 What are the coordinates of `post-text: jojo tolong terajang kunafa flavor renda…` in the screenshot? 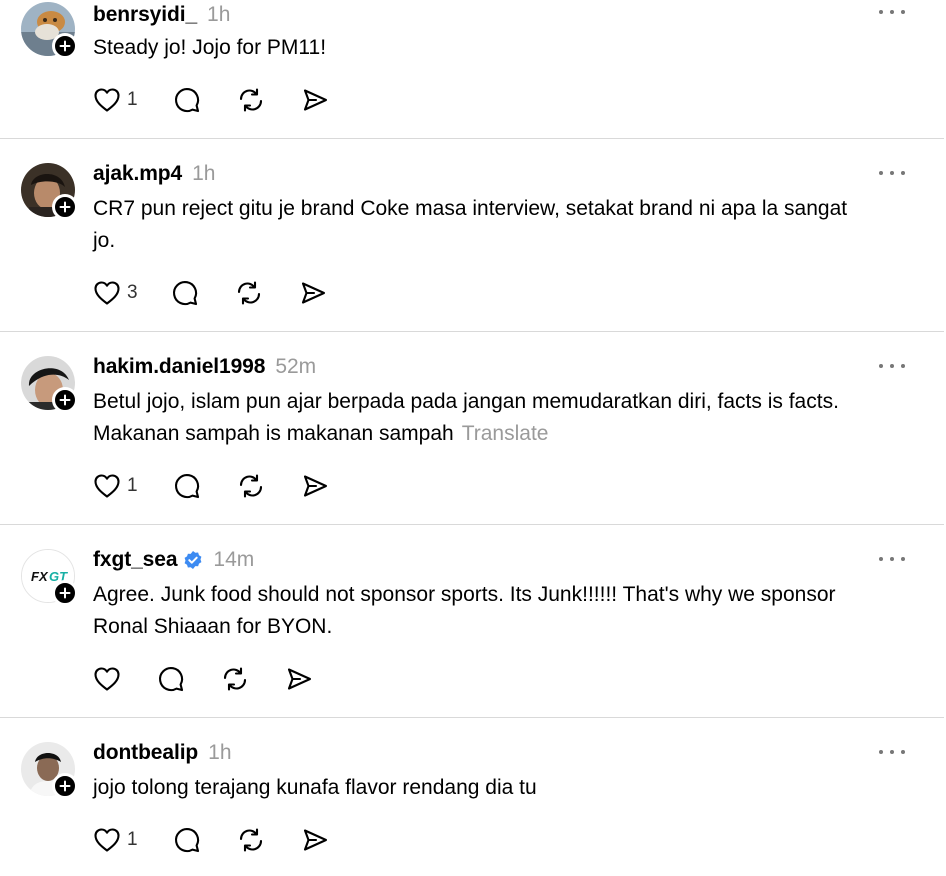 It's located at (493, 788).